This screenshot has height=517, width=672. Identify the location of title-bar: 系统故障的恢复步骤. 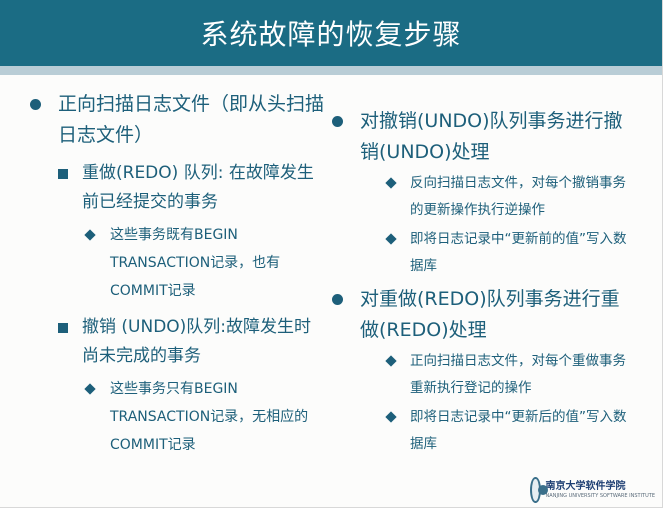
(331, 33).